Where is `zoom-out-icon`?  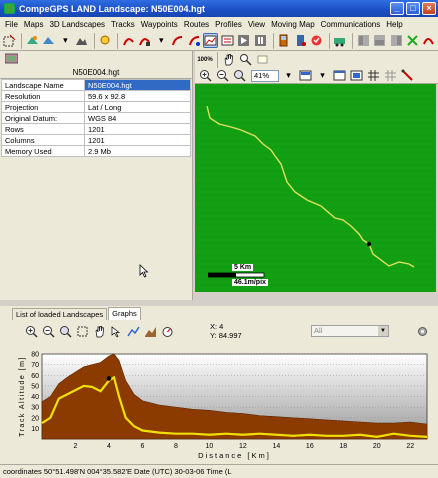 zoom-out-icon is located at coordinates (222, 75).